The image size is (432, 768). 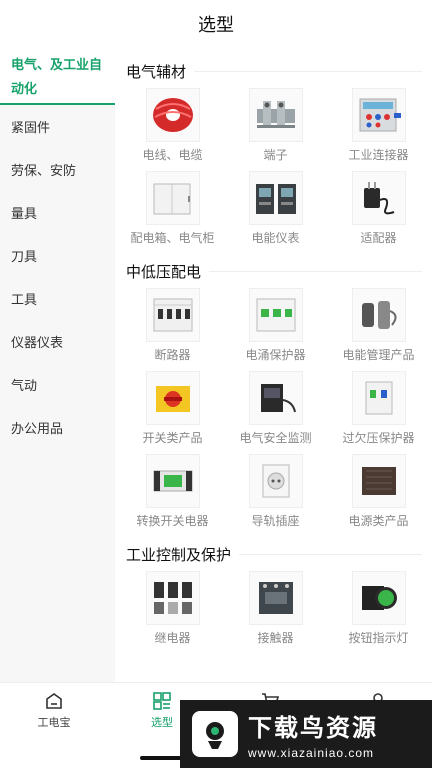 I want to click on product-label: 按钮指示灯, so click(x=378, y=638).